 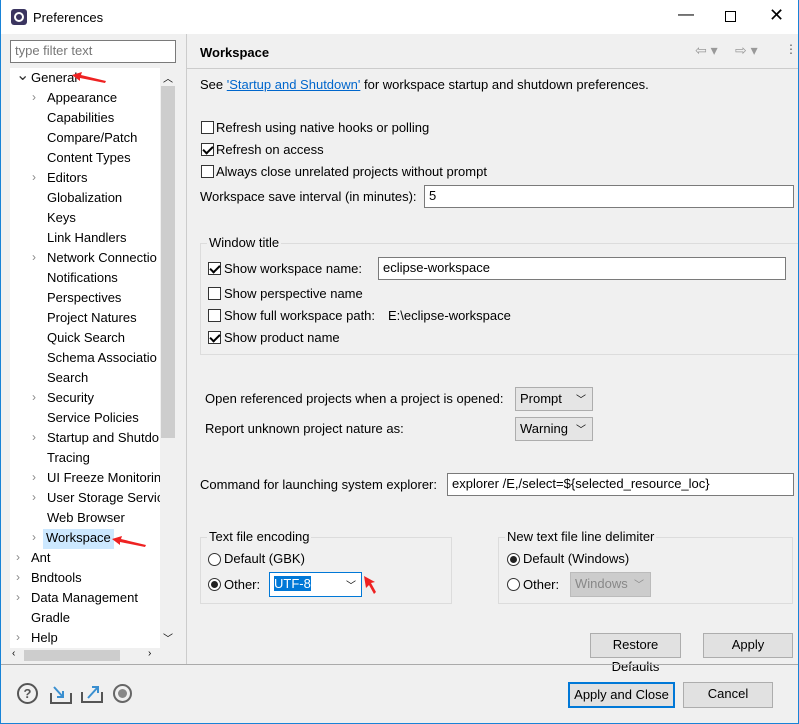 I want to click on help-icon: ?, so click(x=27, y=693).